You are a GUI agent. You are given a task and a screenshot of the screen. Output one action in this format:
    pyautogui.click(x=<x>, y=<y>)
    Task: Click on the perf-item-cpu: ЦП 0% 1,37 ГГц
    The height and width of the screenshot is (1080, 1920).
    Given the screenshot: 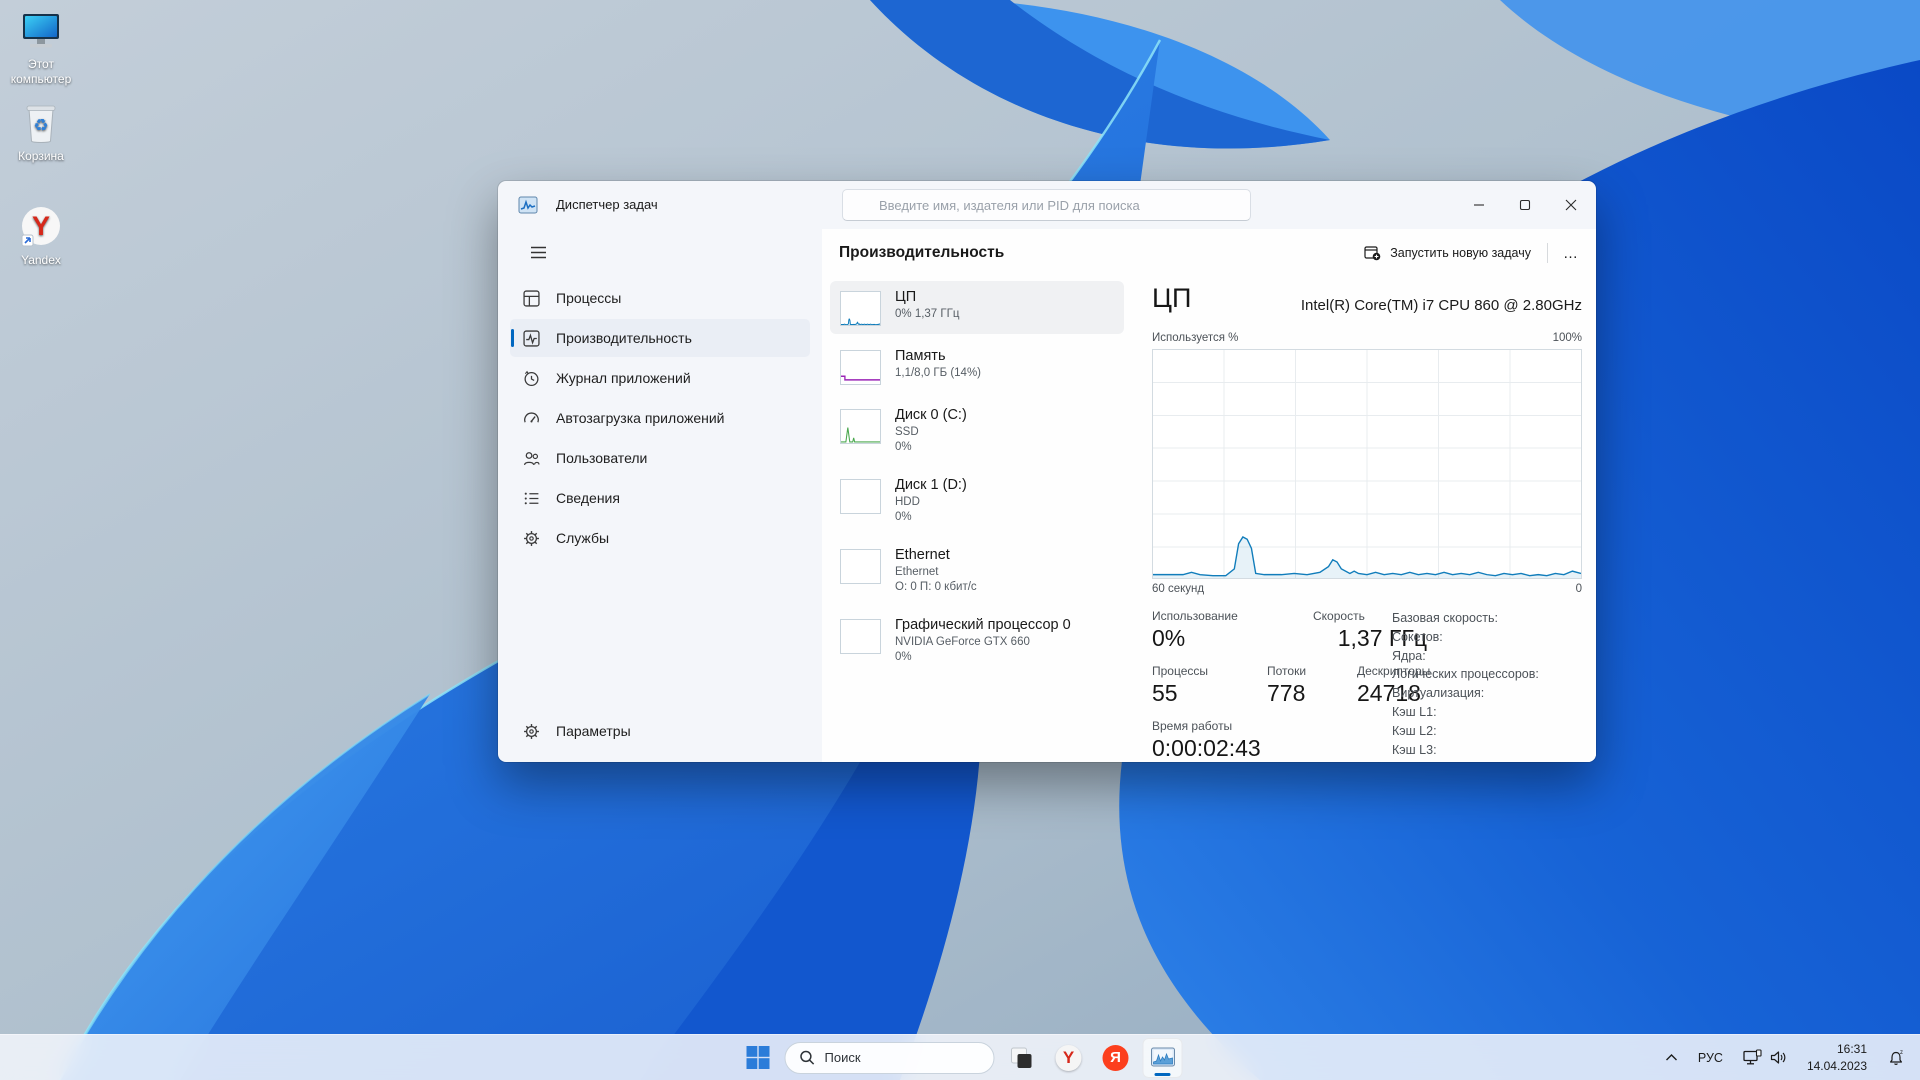 What is the action you would take?
    pyautogui.click(x=977, y=307)
    